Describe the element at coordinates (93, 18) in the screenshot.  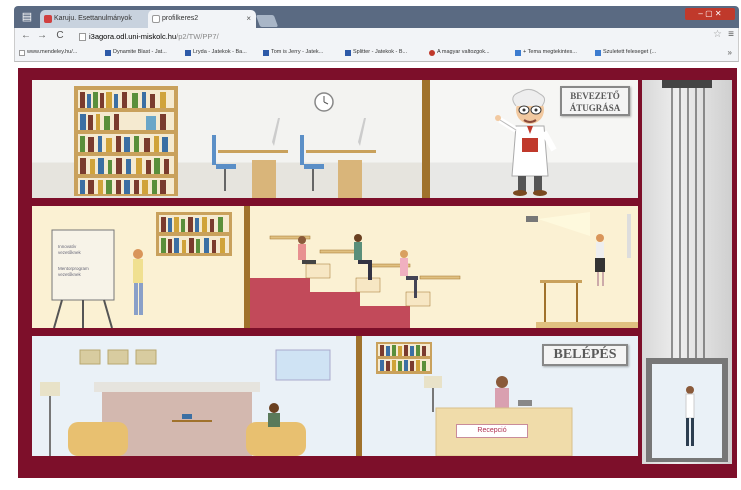
I see `tab-label: Karuju. Esettanulmányok` at that location.